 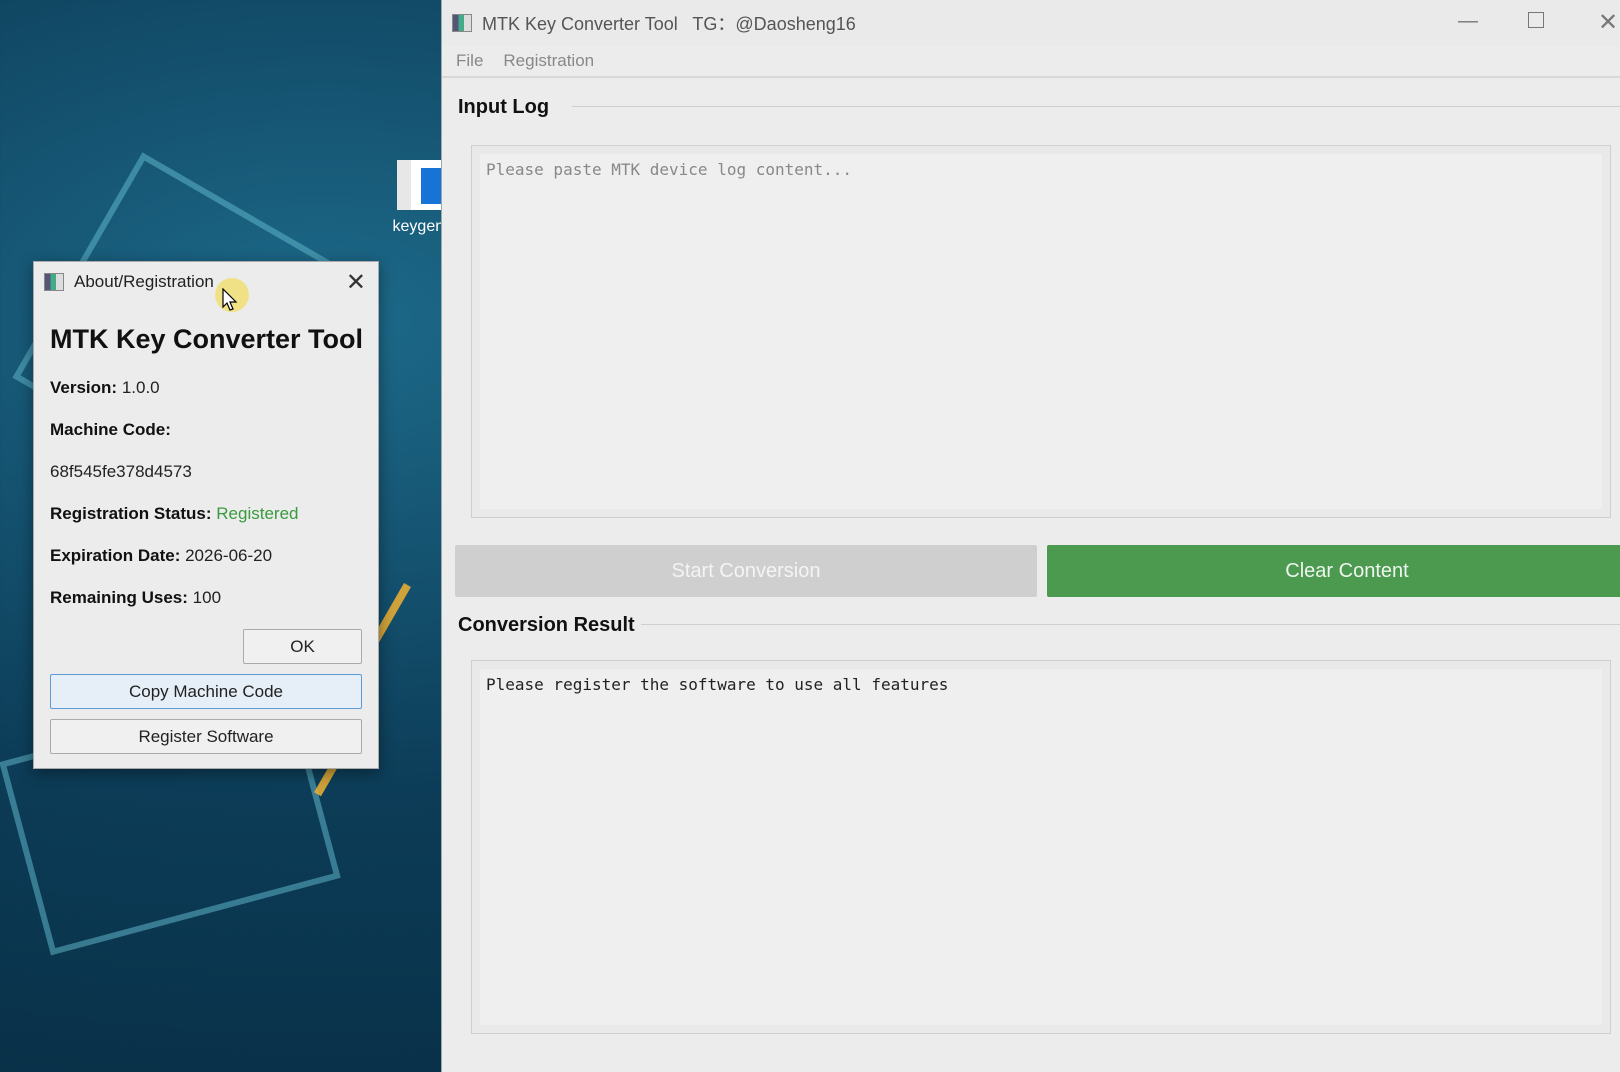 I want to click on machine-code-label: Machine Code:, so click(x=110, y=429).